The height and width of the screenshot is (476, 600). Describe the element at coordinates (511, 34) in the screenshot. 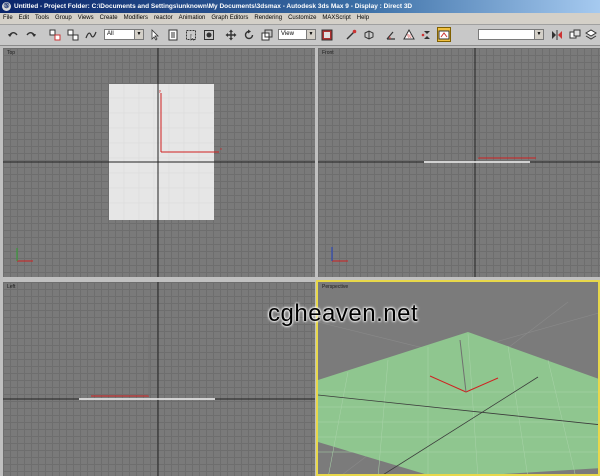

I see `named-selection-set-dropdown: ▼` at that location.